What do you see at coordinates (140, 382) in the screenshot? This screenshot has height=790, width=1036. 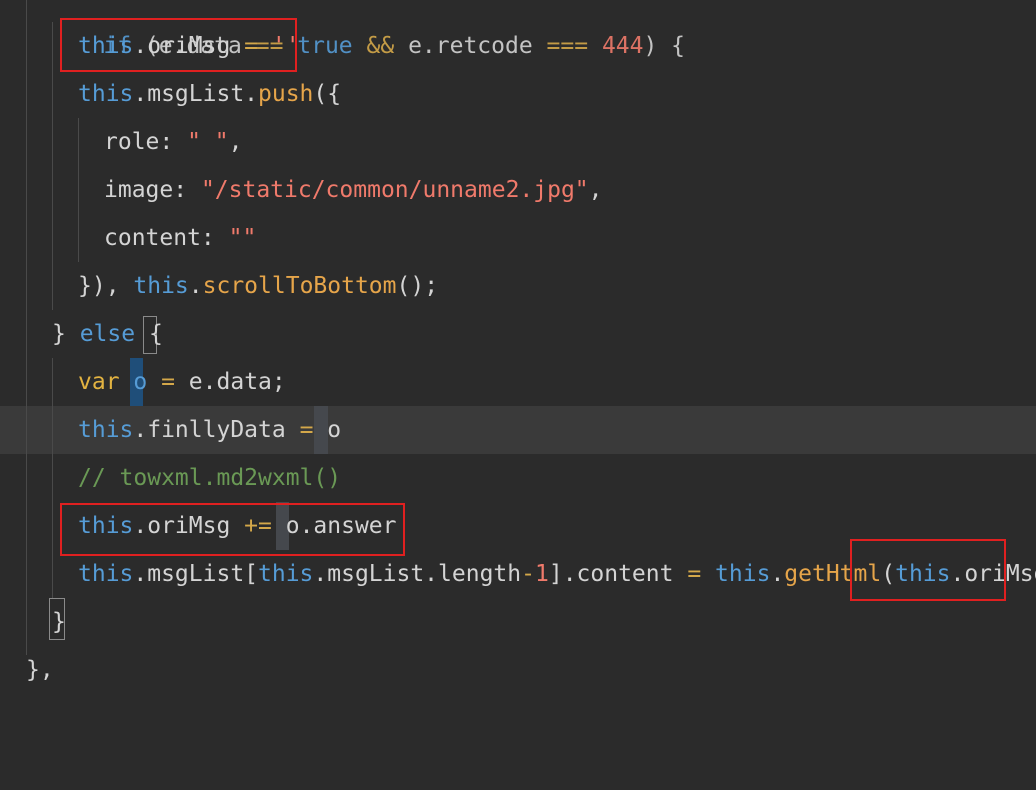 I see `variable-name: o` at bounding box center [140, 382].